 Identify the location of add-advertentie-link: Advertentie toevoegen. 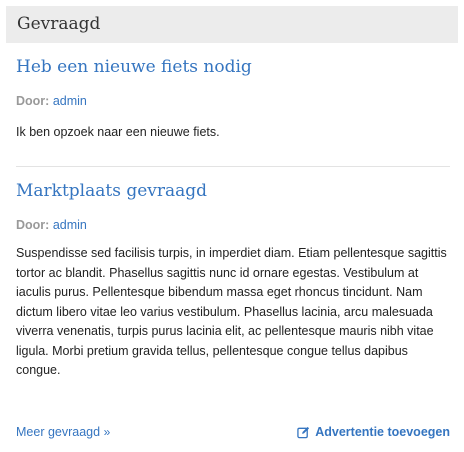
(373, 432).